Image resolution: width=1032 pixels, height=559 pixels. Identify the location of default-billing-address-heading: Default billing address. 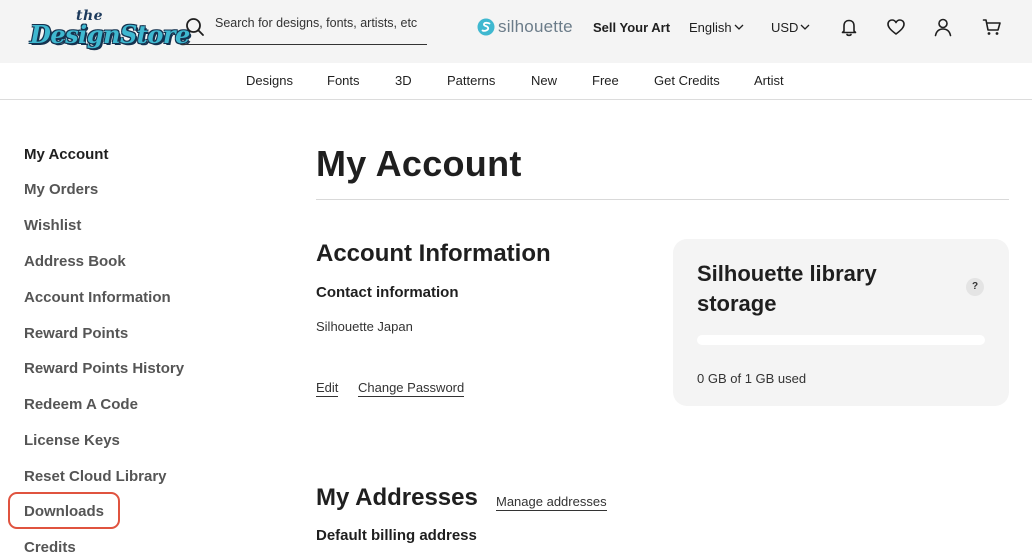
(396, 535).